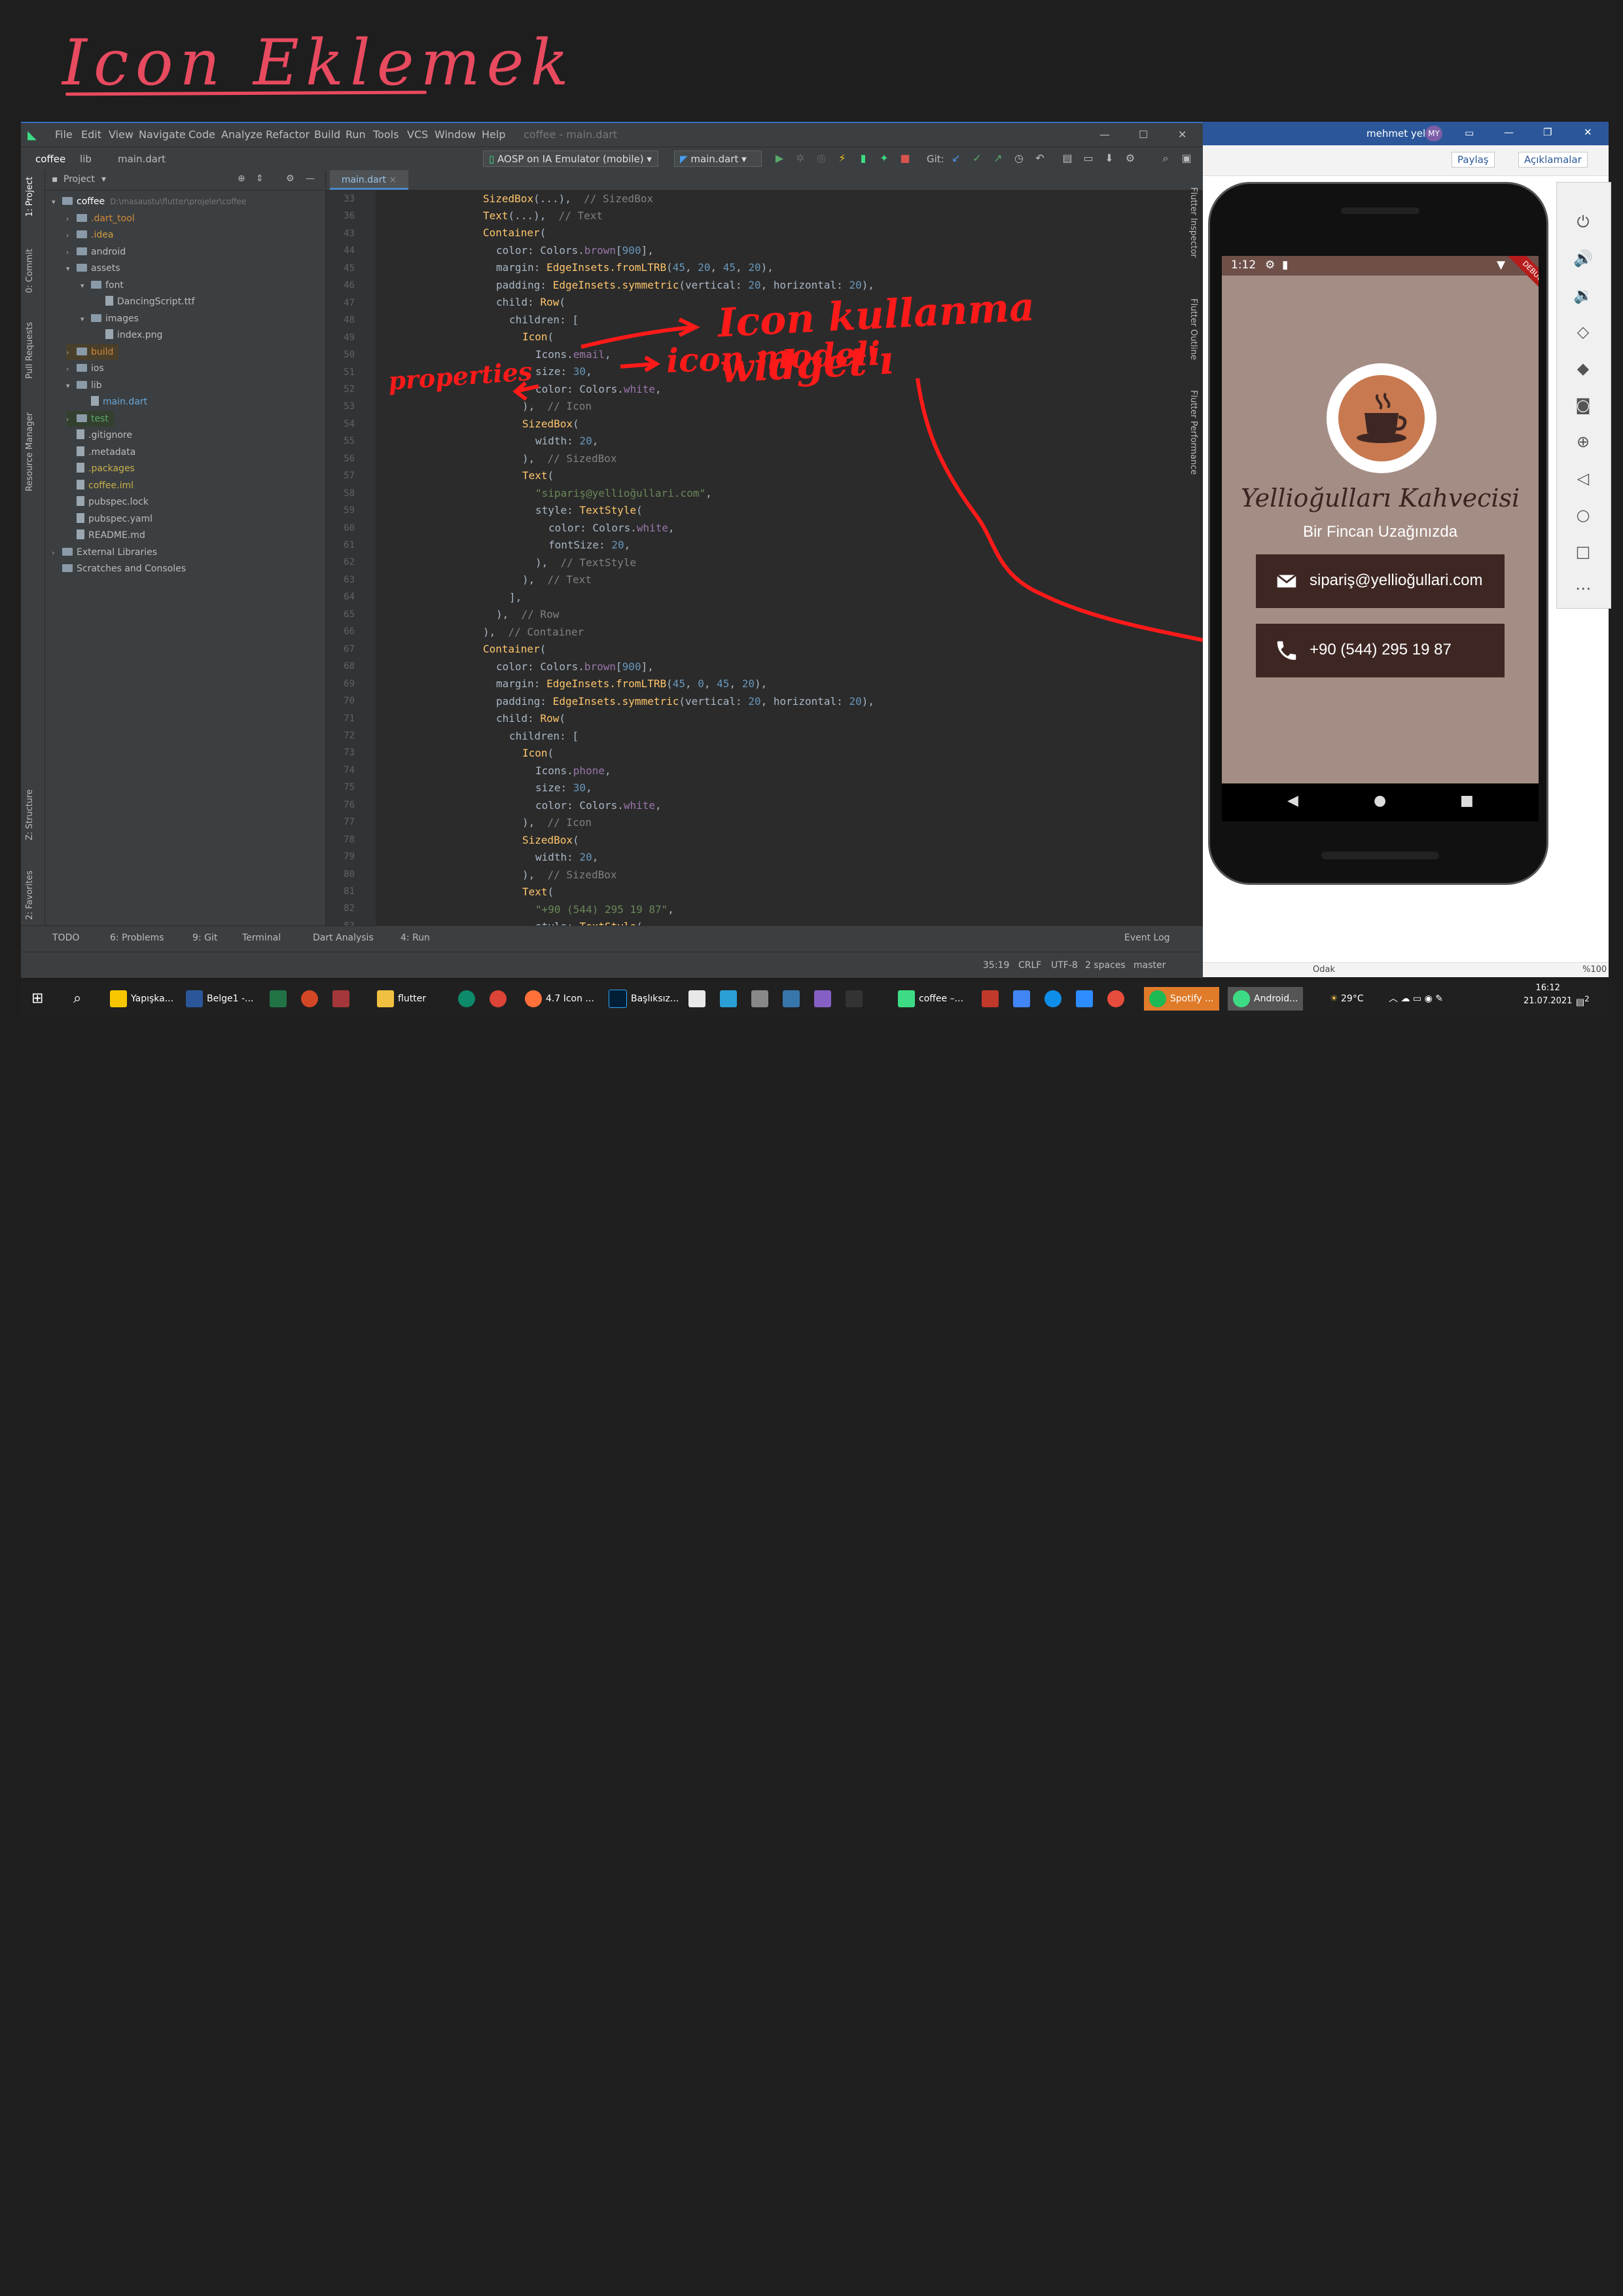 The height and width of the screenshot is (2296, 1623). I want to click on visual-studio-icon, so click(822, 998).